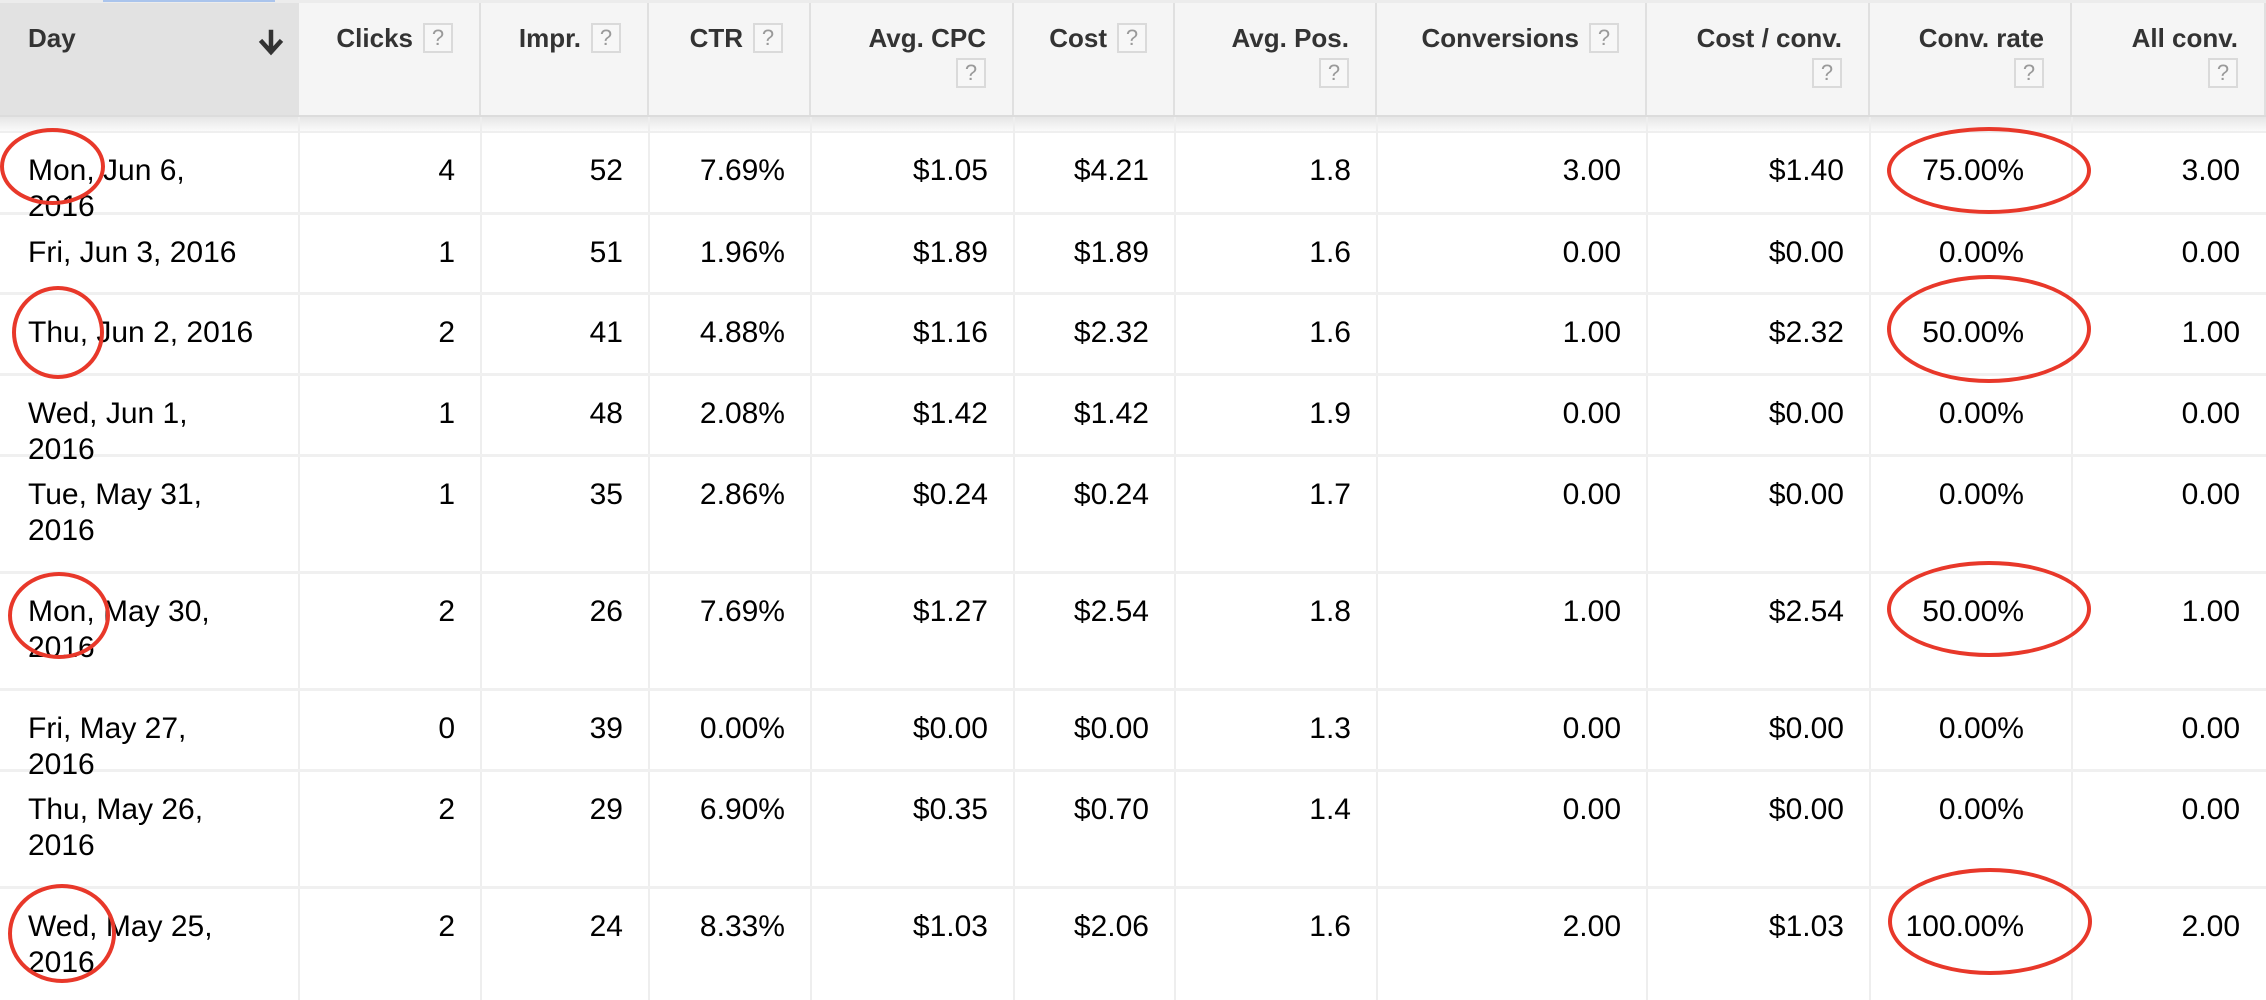  I want to click on column-header-impr: Impr.?, so click(565, 59).